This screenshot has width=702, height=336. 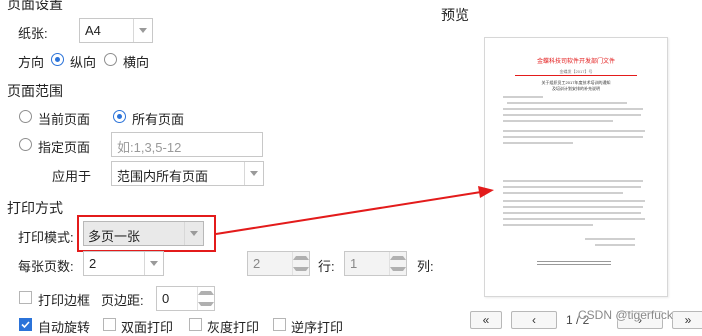 What do you see at coordinates (354, 210) in the screenshot?
I see `annotation-arrow` at bounding box center [354, 210].